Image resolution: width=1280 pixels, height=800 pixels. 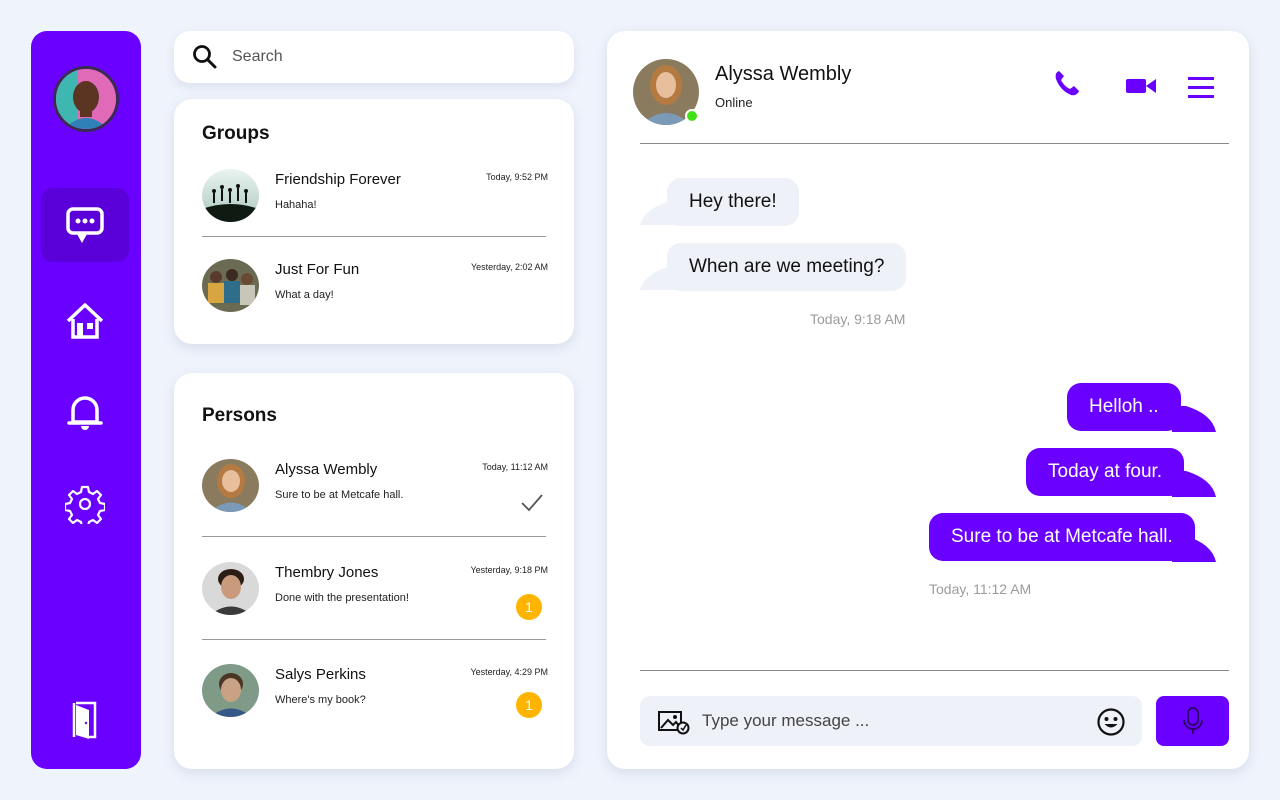 What do you see at coordinates (320, 674) in the screenshot?
I see `person-name: Salys Perkins` at bounding box center [320, 674].